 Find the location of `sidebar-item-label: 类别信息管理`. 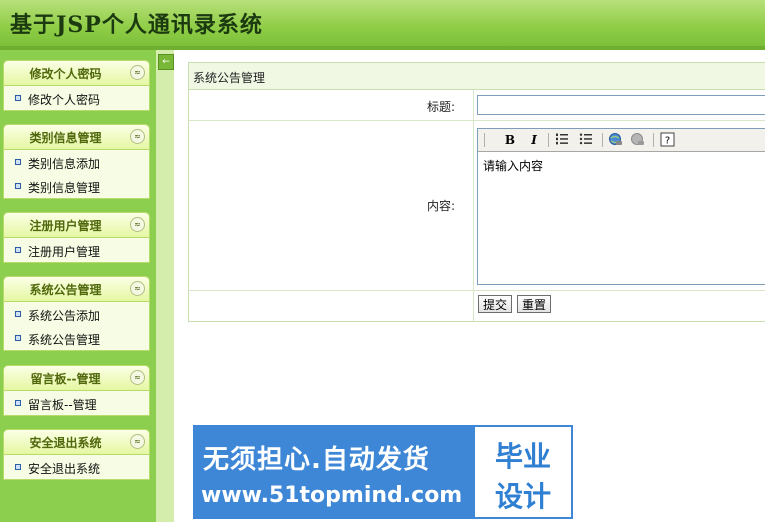

sidebar-item-label: 类别信息管理 is located at coordinates (64, 188).